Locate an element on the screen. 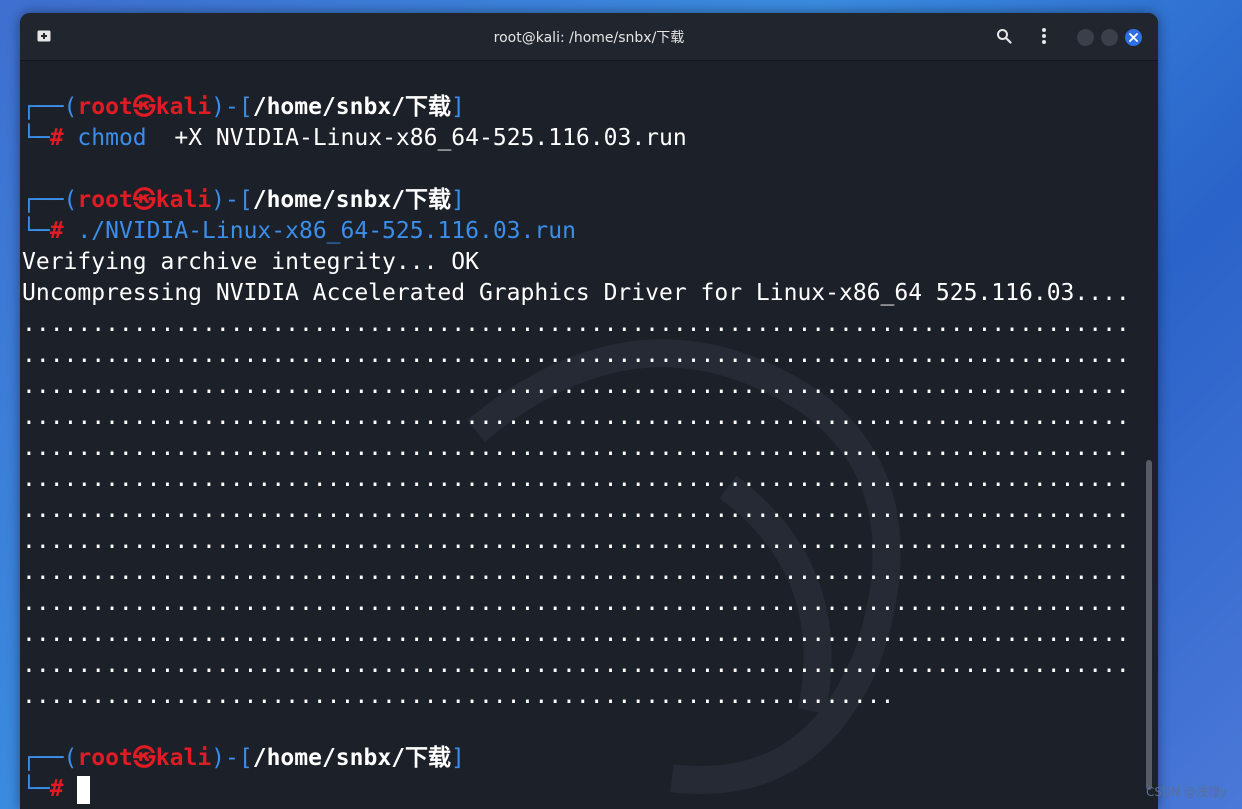 This screenshot has width=1242, height=809. search-button is located at coordinates (1004, 36).